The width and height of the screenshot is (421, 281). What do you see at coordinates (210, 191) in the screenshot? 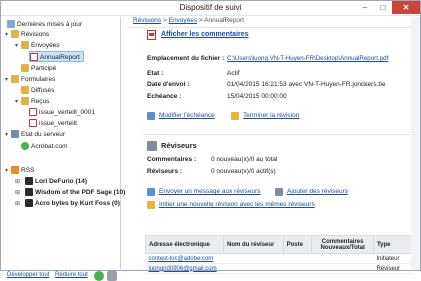
I see `email-reviewers-link: Envoyer un message aux réviseurs` at bounding box center [210, 191].